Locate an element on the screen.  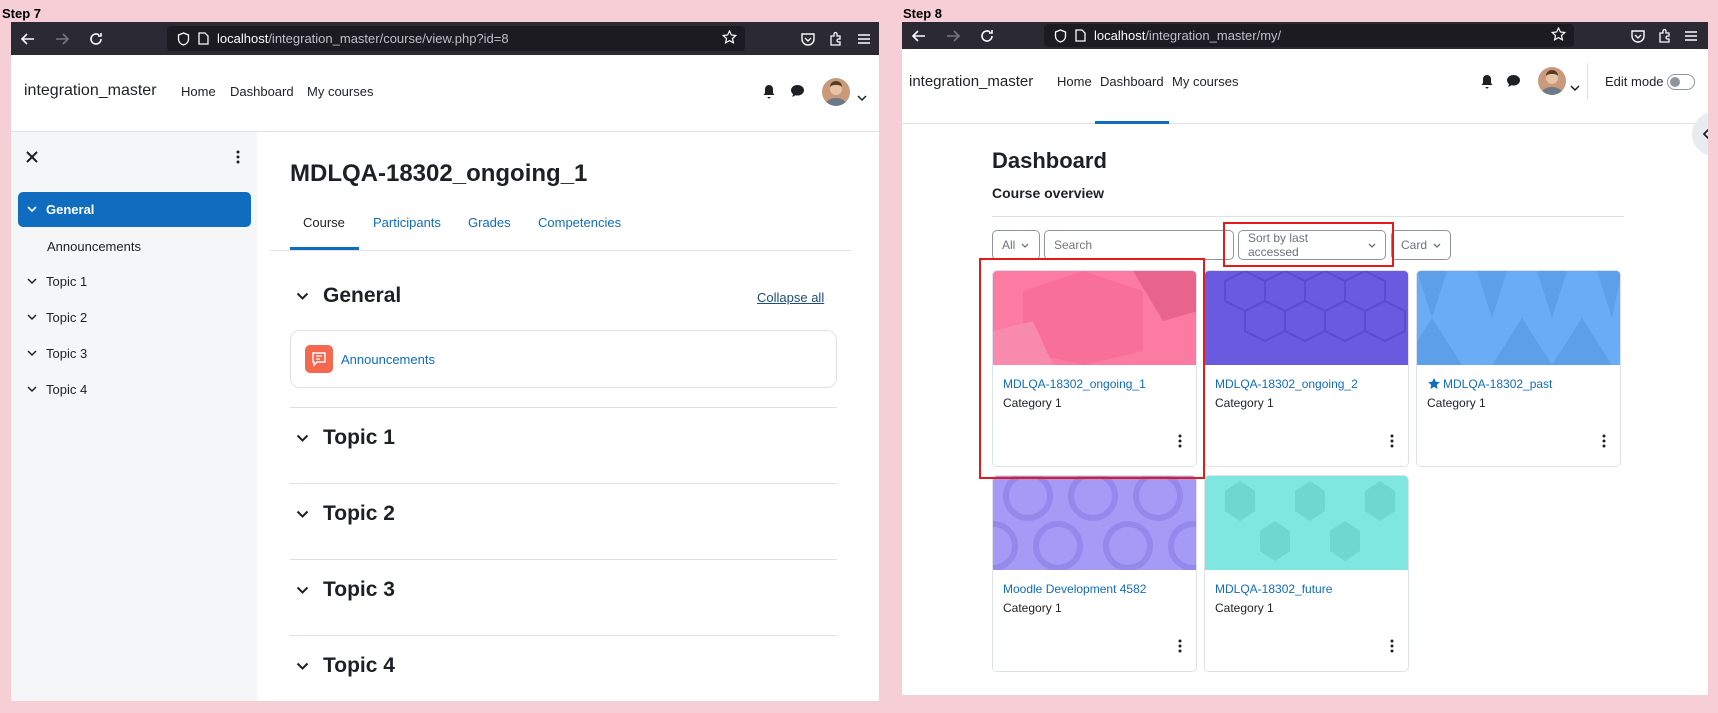
page-title: MDLQA-18302_ongoing_1 is located at coordinates (439, 173).